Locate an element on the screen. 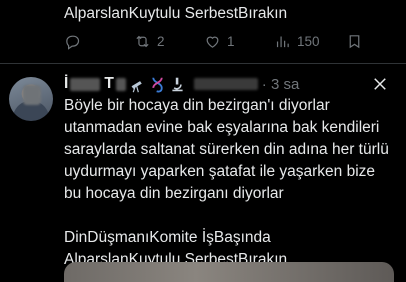 The image size is (406, 282). microscope-emoji is located at coordinates (177, 84).